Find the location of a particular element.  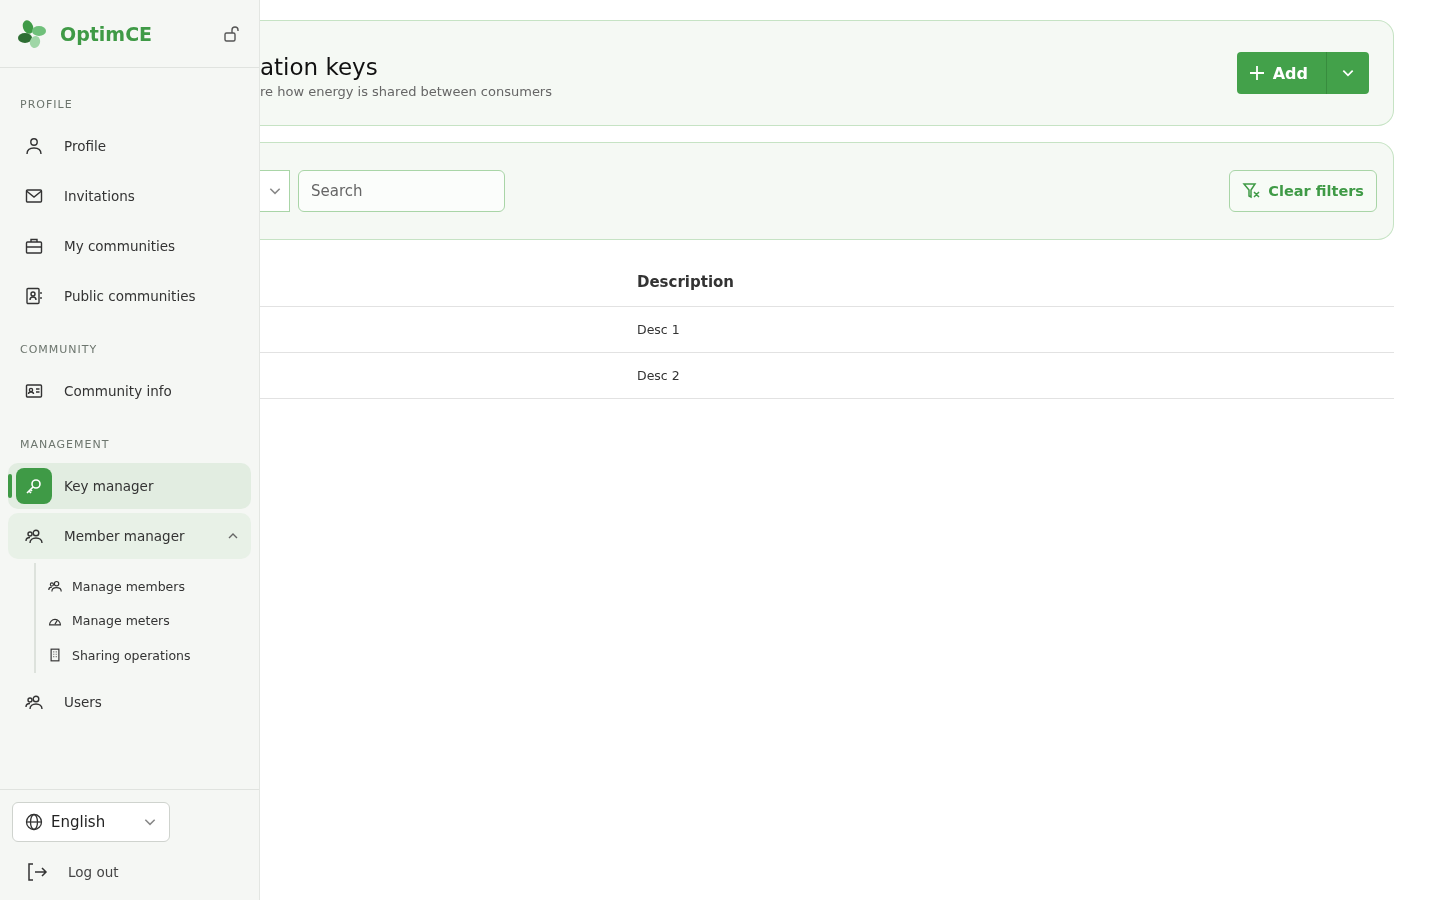

section-heading: COMMUNITY is located at coordinates (59, 350).